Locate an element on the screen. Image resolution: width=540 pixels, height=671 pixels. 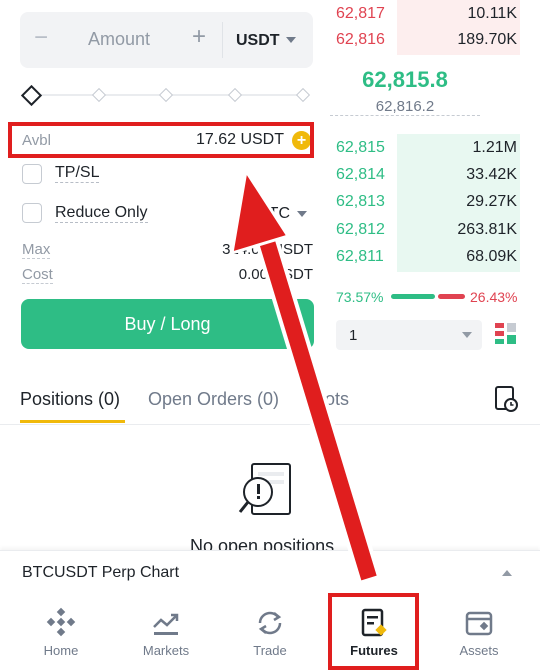
nav-item-assets: Assets is located at coordinates (479, 633).